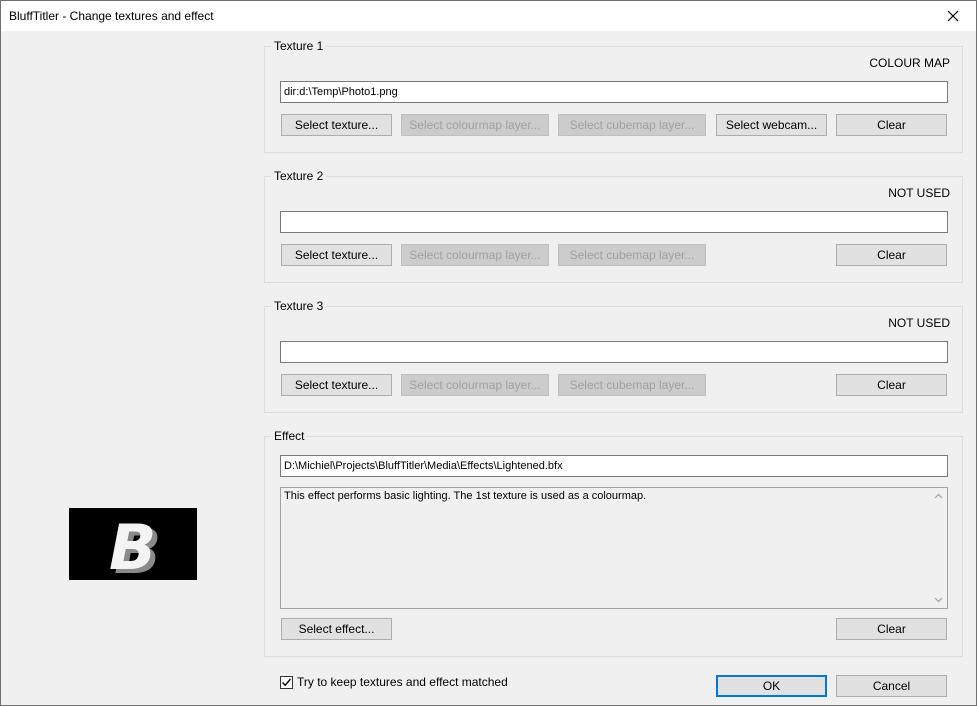 The image size is (977, 706). What do you see at coordinates (909, 63) in the screenshot?
I see `texture-1-status: COLOUR MAP` at bounding box center [909, 63].